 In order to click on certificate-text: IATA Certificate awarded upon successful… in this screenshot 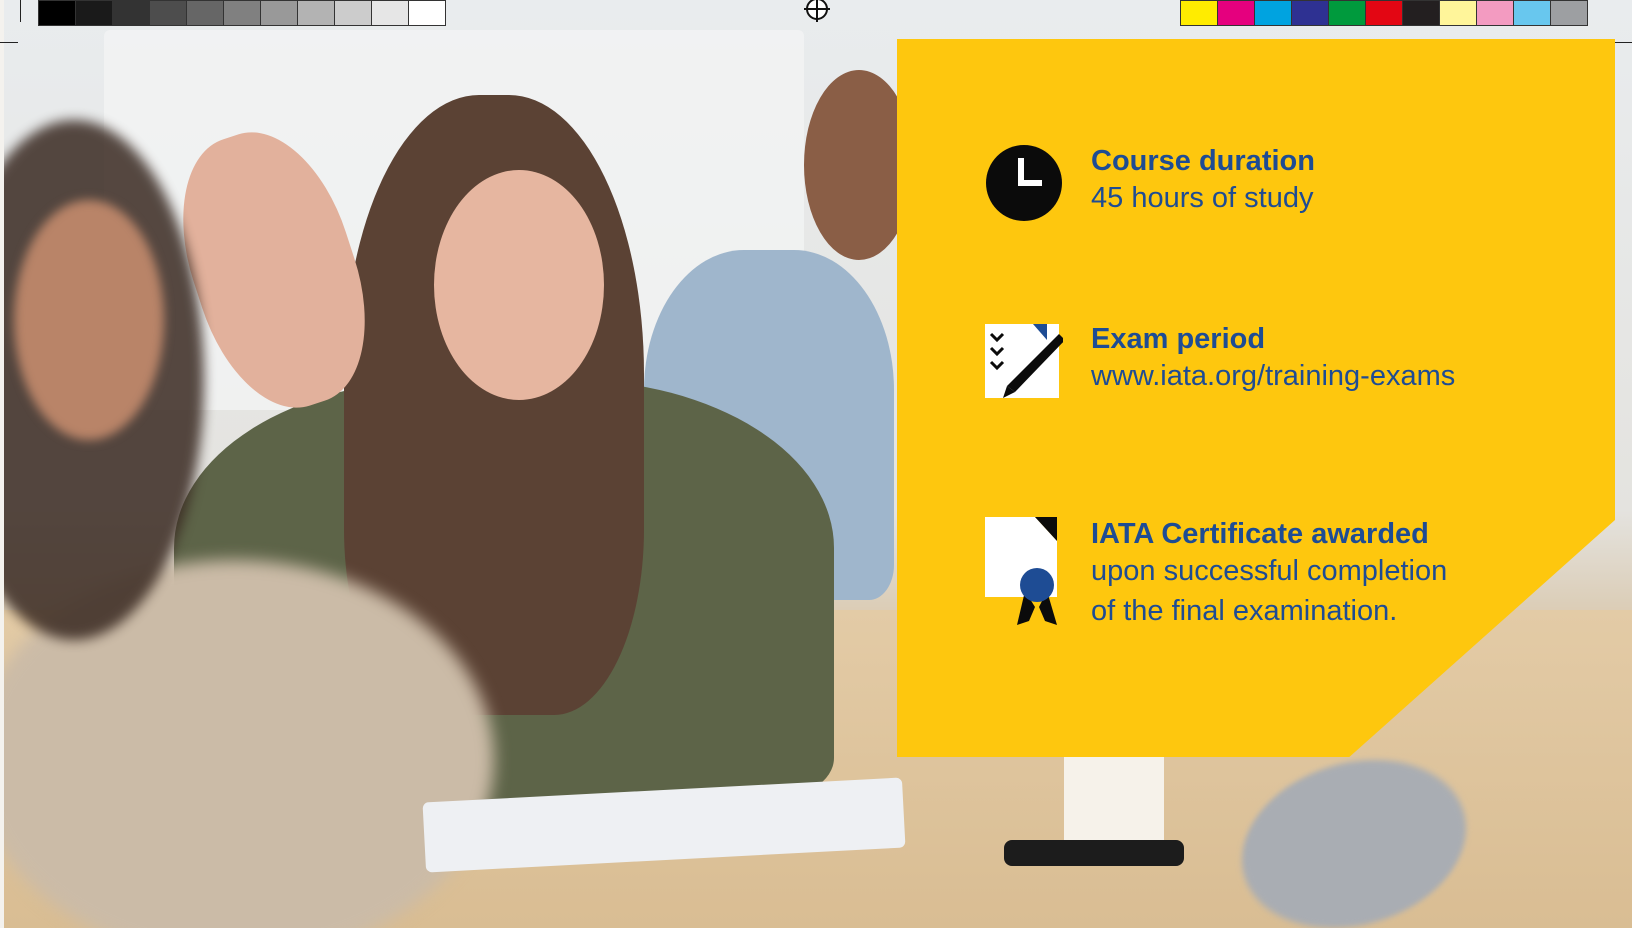, I will do `click(1269, 574)`.